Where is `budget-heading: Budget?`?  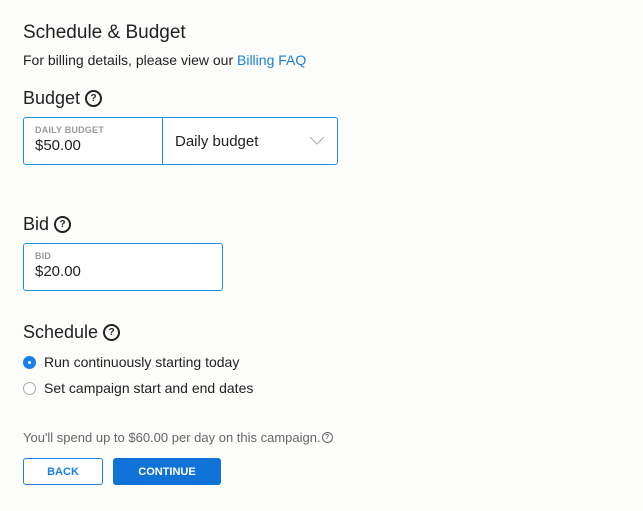
budget-heading: Budget? is located at coordinates (63, 98).